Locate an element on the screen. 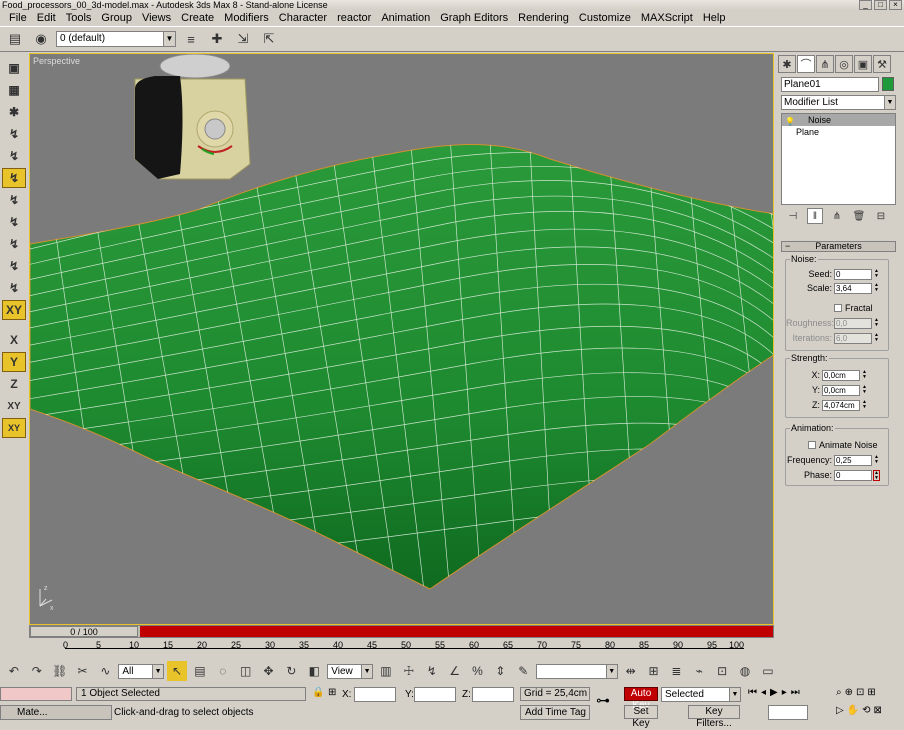 The width and height of the screenshot is (904, 730). x-coordinate-field is located at coordinates (375, 694).